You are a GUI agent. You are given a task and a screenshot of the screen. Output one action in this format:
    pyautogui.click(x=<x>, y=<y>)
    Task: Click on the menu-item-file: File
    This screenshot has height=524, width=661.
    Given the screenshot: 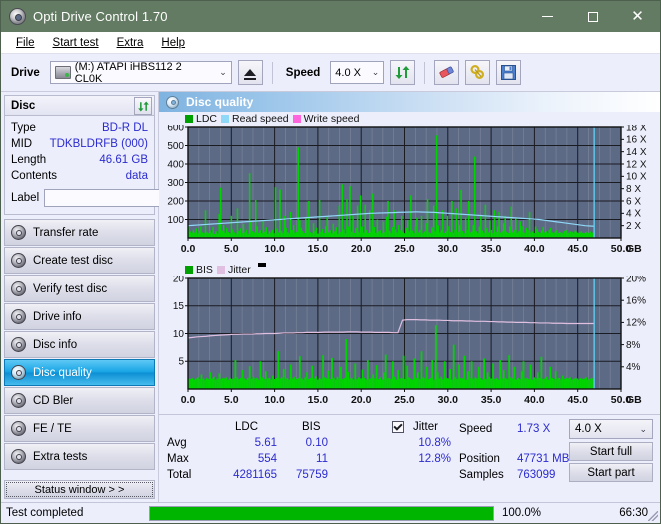 What is the action you would take?
    pyautogui.click(x=25, y=43)
    